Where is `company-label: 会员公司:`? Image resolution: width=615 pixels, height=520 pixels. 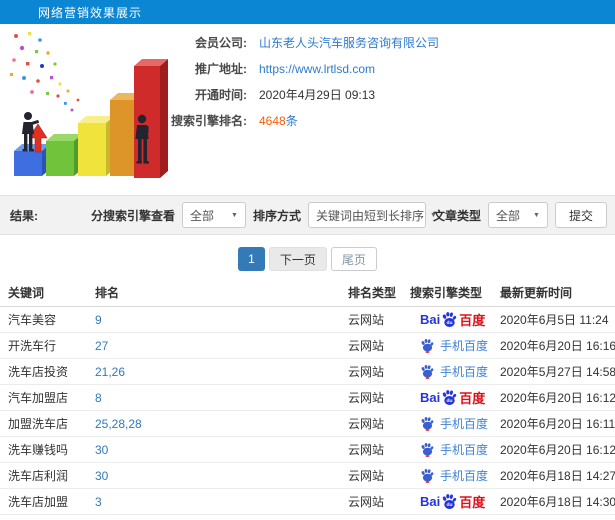
company-label: 会员公司: is located at coordinates (221, 43).